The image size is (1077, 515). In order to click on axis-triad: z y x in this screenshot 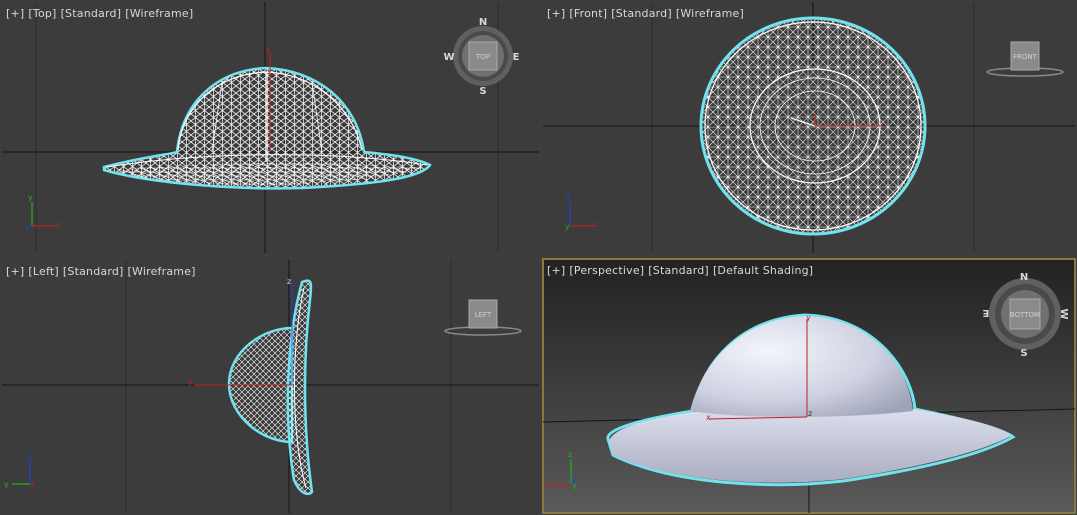, I will do `click(19, 470)`.